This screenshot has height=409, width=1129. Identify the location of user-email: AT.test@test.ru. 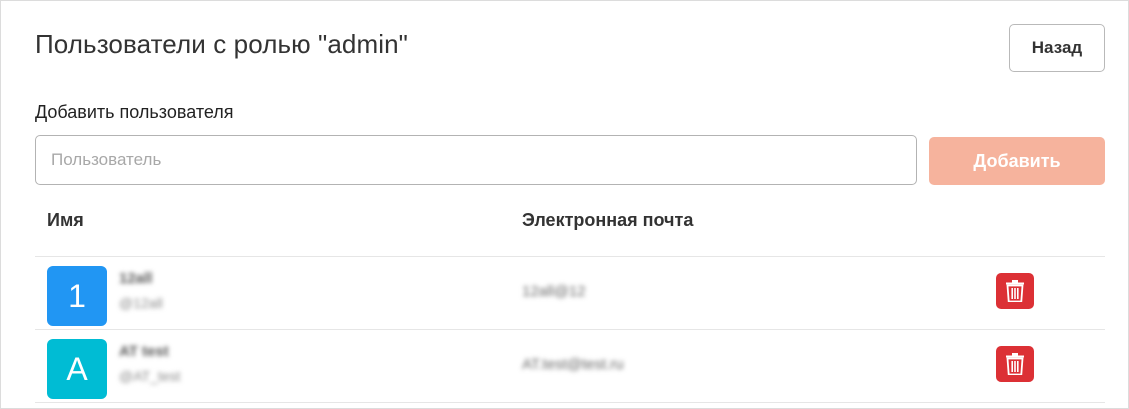
(573, 364).